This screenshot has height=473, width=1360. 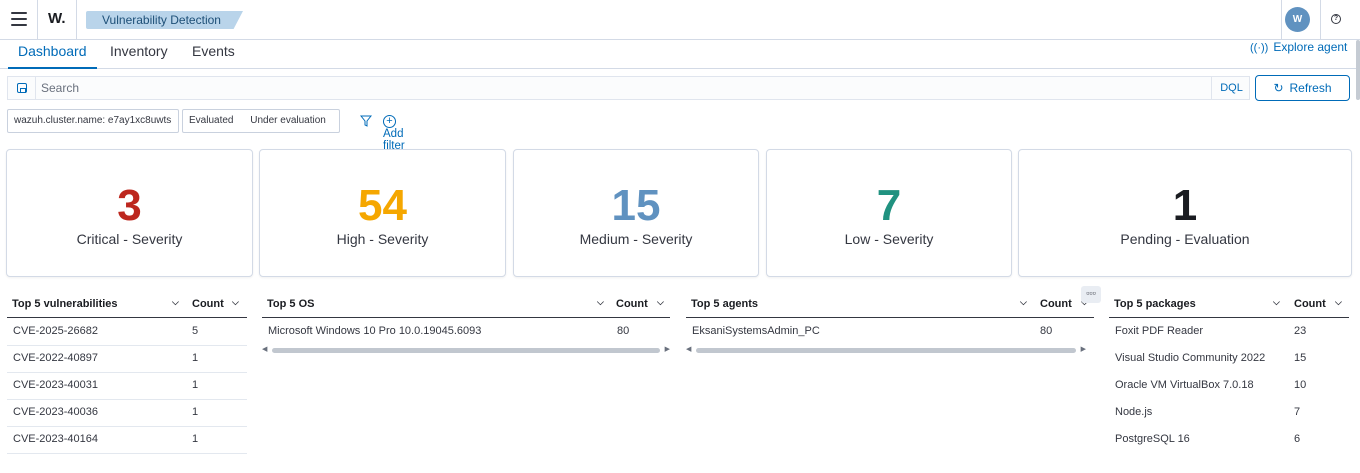 What do you see at coordinates (756, 331) in the screenshot?
I see `cell-name: EksaniSystemsAdmin_PC` at bounding box center [756, 331].